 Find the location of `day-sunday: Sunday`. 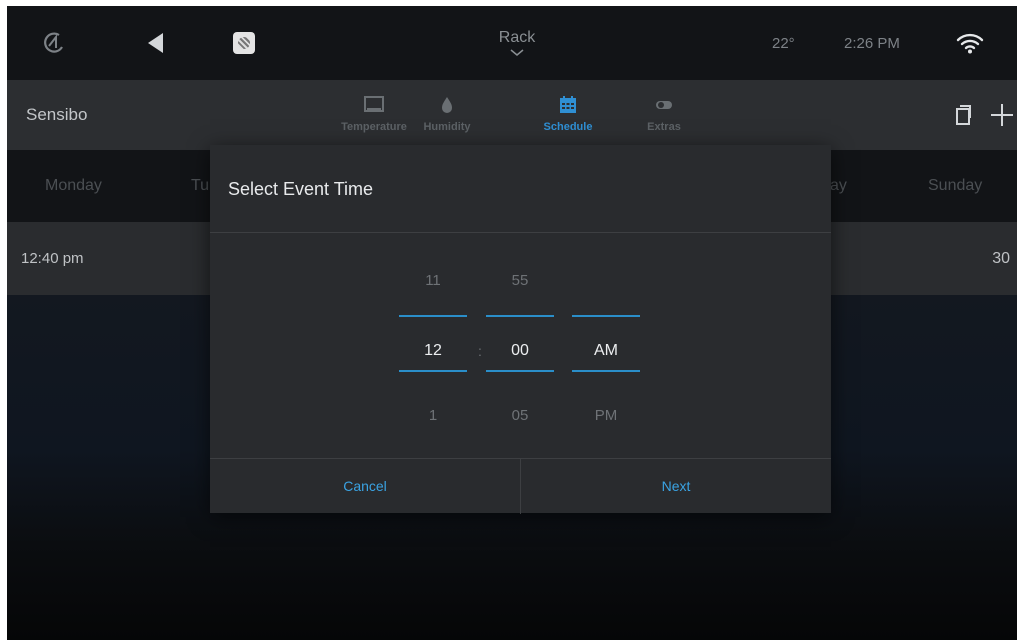

day-sunday: Sunday is located at coordinates (955, 186).